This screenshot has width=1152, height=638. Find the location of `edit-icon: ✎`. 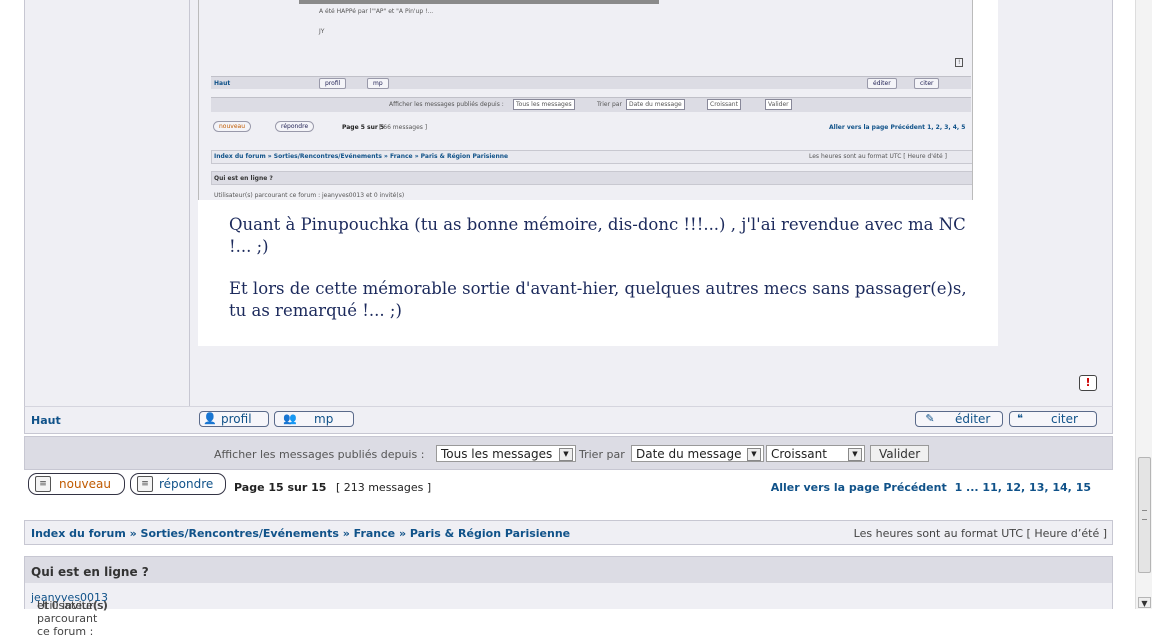

edit-icon: ✎ is located at coordinates (930, 418).